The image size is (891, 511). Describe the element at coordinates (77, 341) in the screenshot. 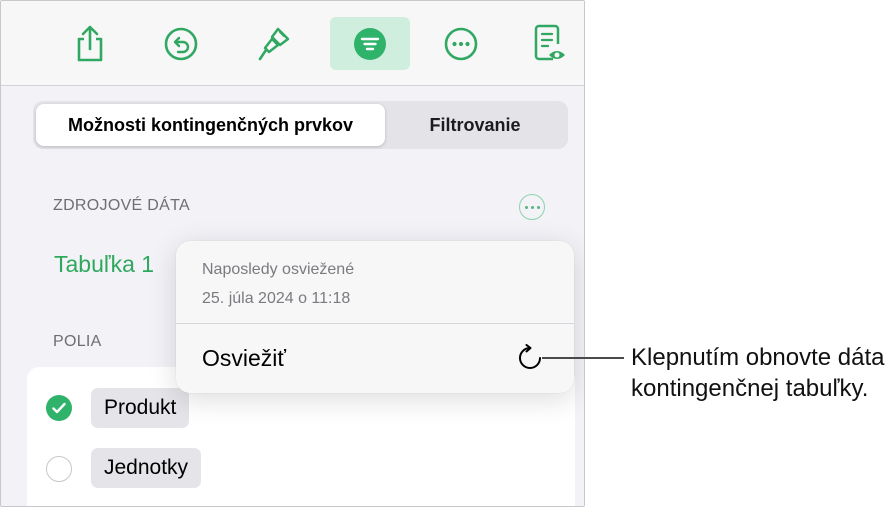

I see `fields-heading: POLIA` at that location.